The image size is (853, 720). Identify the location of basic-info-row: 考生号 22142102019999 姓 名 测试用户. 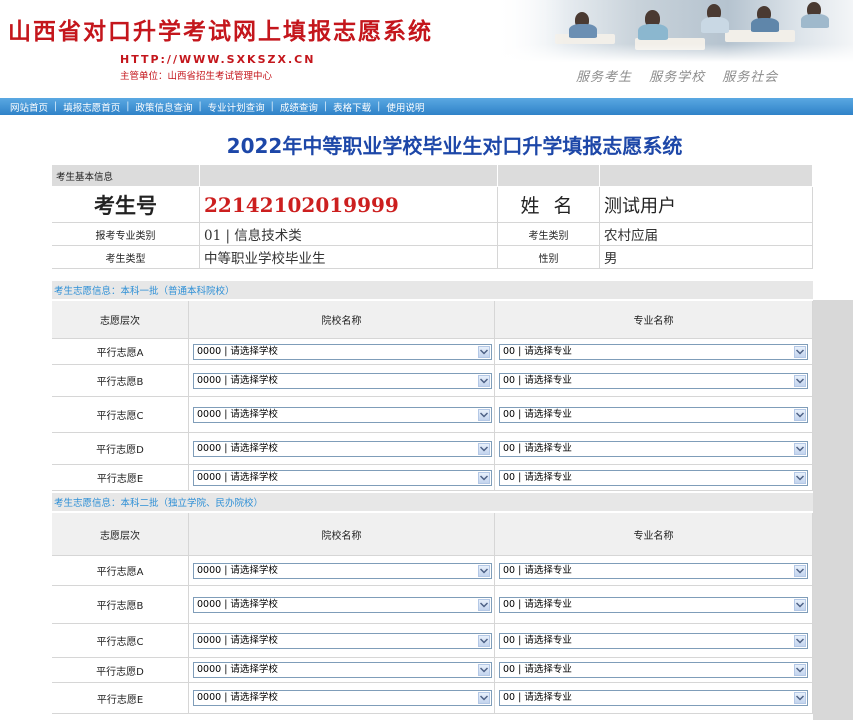
(432, 205).